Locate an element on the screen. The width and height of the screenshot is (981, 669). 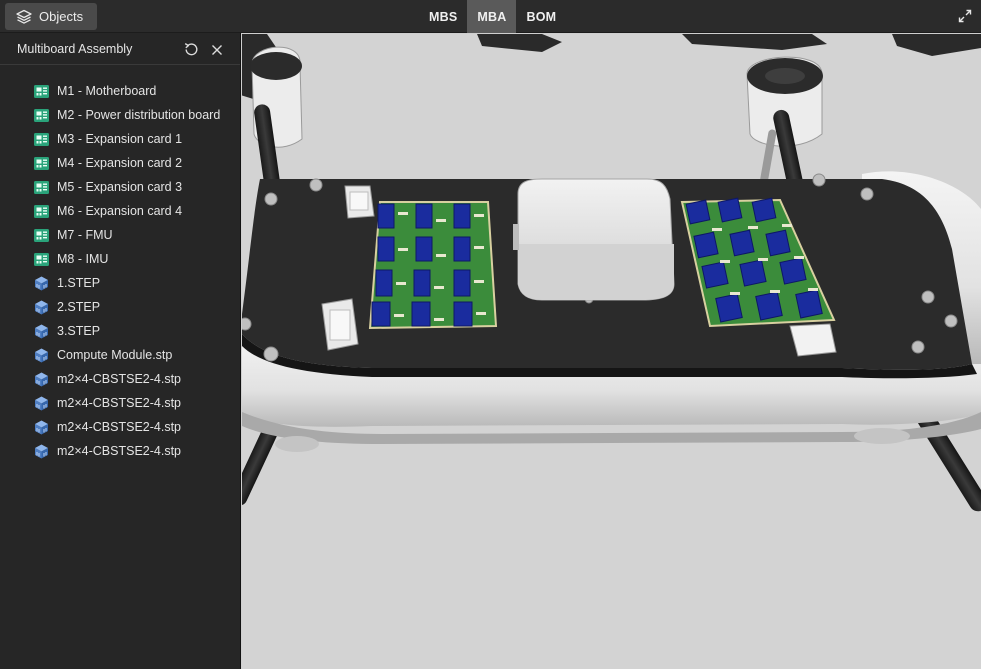
tree-item: M8 - IMU is located at coordinates (120, 259).